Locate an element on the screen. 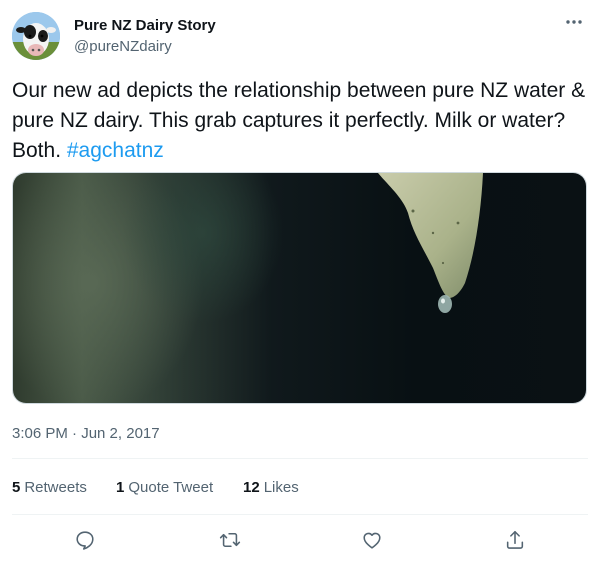  hashtag-link: #agchatnz is located at coordinates (115, 150).